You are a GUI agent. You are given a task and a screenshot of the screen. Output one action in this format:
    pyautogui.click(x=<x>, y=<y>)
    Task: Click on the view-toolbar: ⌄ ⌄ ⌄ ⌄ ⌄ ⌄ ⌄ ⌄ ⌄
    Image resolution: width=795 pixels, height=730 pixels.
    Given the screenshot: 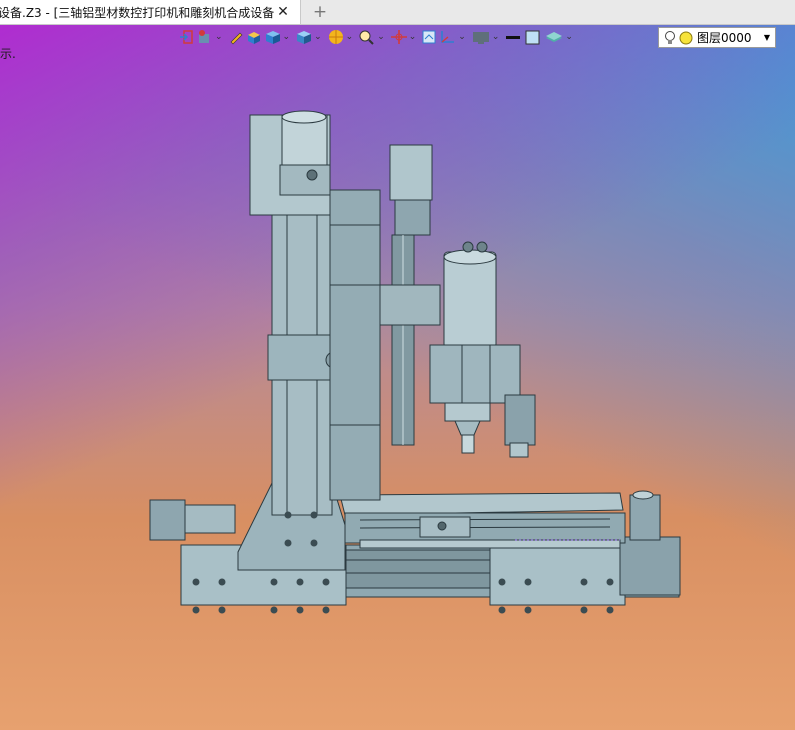 What is the action you would take?
    pyautogui.click(x=377, y=37)
    